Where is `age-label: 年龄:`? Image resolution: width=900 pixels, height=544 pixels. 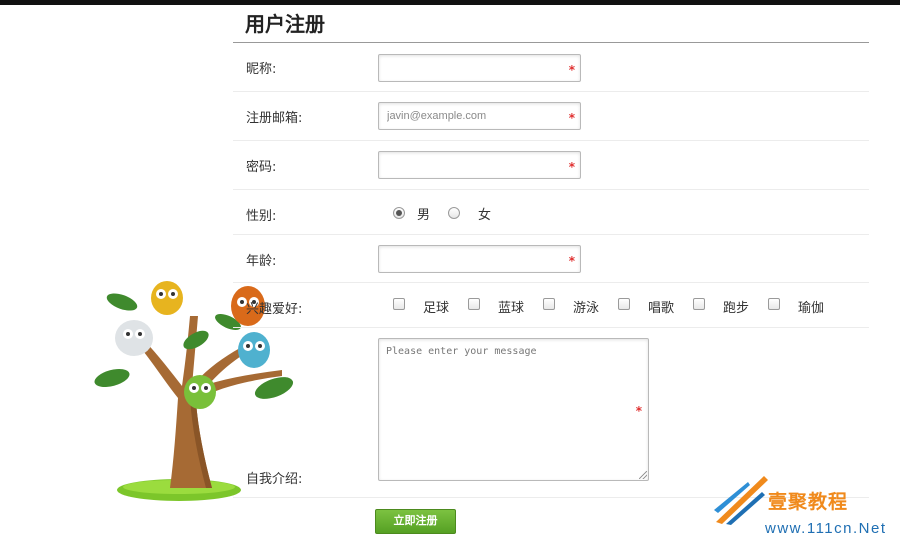 age-label: 年龄: is located at coordinates (261, 261).